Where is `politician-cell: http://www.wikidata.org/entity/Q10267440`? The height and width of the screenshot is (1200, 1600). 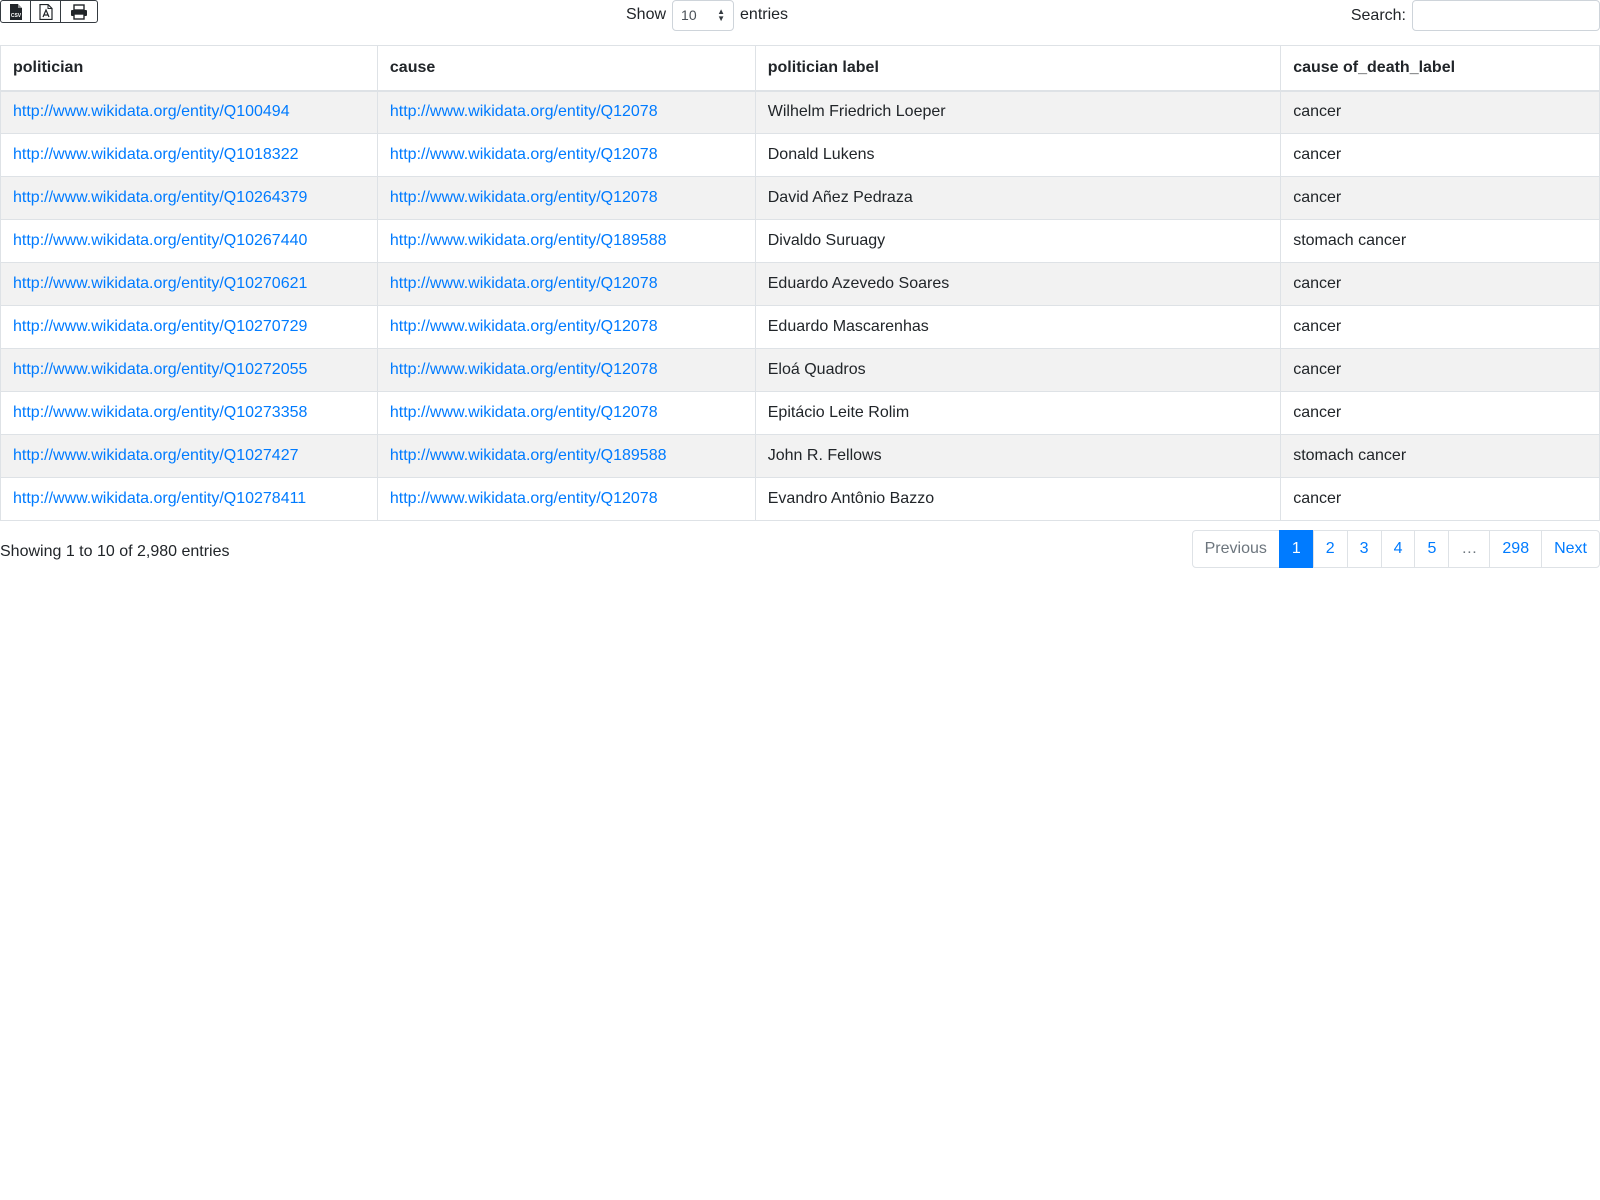 politician-cell: http://www.wikidata.org/entity/Q10267440 is located at coordinates (189, 241).